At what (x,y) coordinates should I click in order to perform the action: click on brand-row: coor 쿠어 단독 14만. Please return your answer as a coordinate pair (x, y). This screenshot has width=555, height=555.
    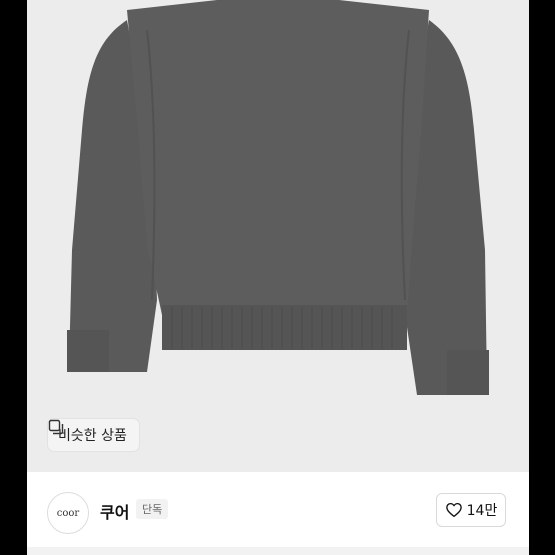
    Looking at the image, I should click on (278, 509).